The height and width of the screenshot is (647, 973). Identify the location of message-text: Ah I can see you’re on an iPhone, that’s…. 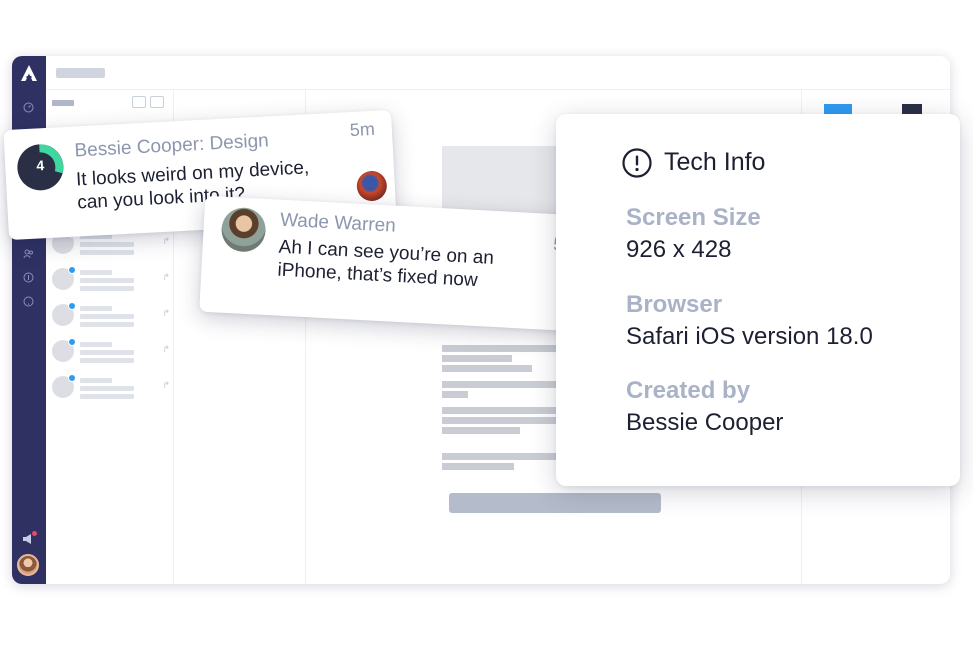
(386, 264).